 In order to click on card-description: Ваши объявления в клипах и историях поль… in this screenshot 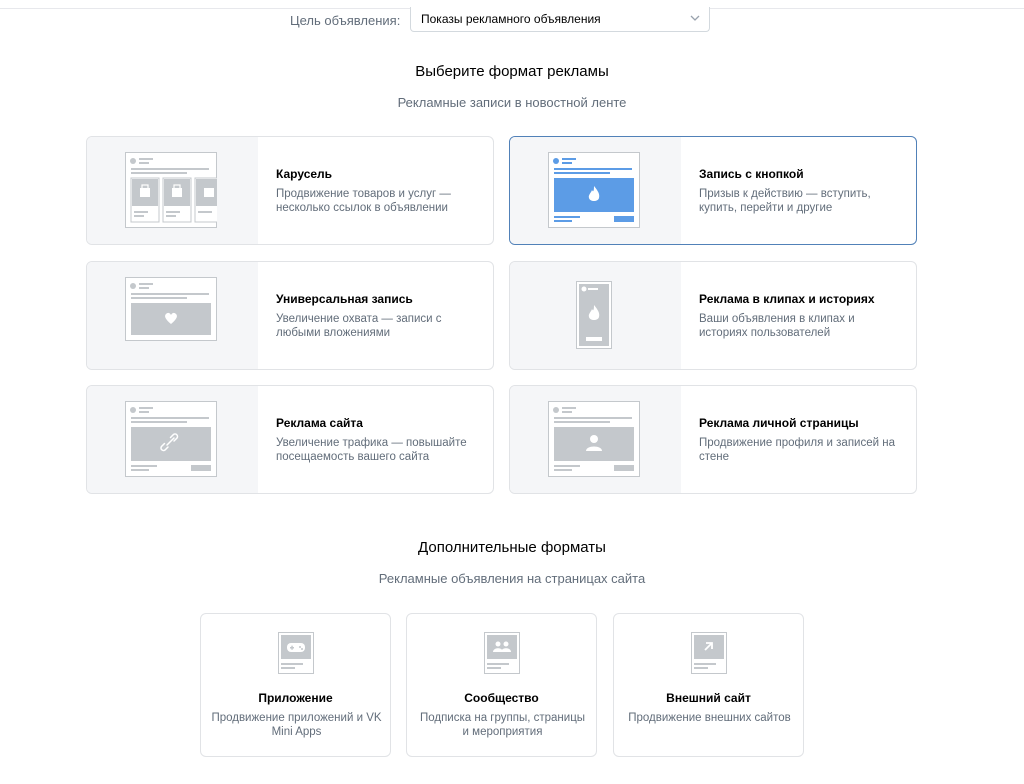, I will do `click(777, 326)`.